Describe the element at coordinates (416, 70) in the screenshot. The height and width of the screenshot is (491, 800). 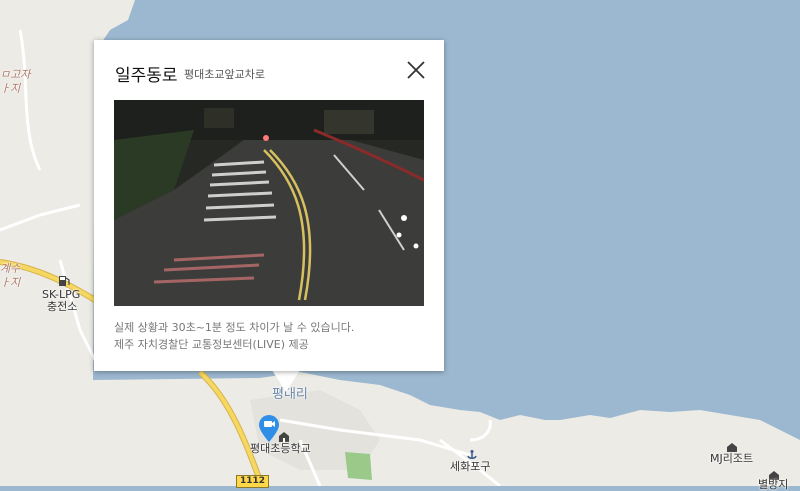
I see `close-icon` at that location.